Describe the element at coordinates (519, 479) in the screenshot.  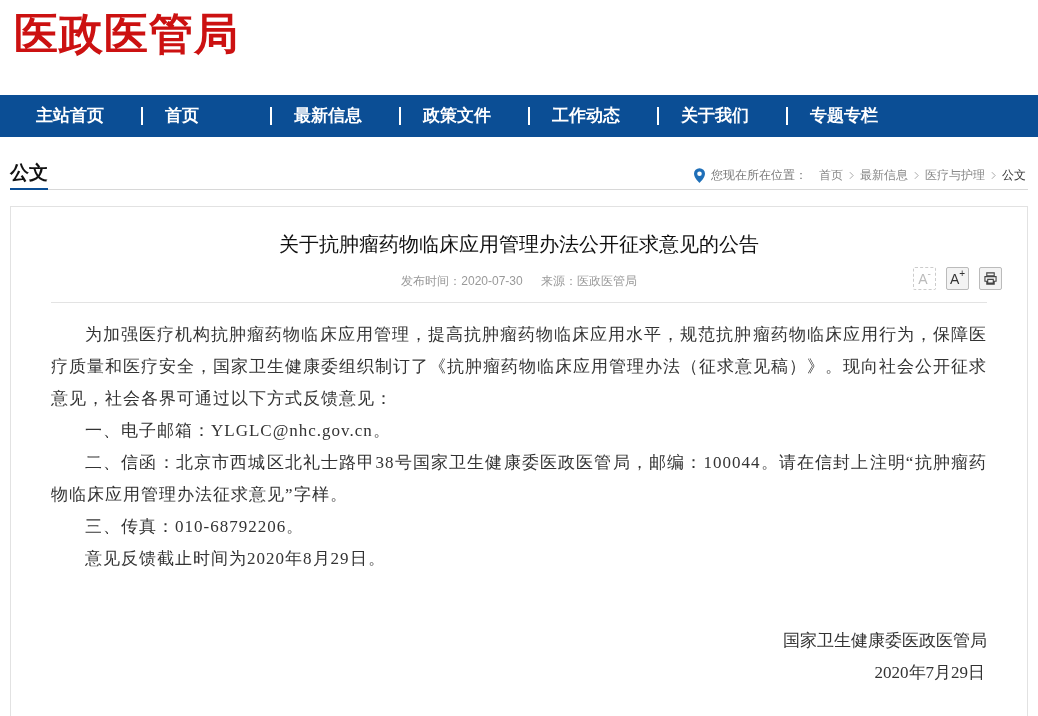
I see `paragraph: 二、信函：北京市西城区北礼士路甲38号国家卫生健康委医政医管局，邮编：100044。请在信封上注明“抗肿瘤药物临床应用管理办法征求意见”字样。` at that location.